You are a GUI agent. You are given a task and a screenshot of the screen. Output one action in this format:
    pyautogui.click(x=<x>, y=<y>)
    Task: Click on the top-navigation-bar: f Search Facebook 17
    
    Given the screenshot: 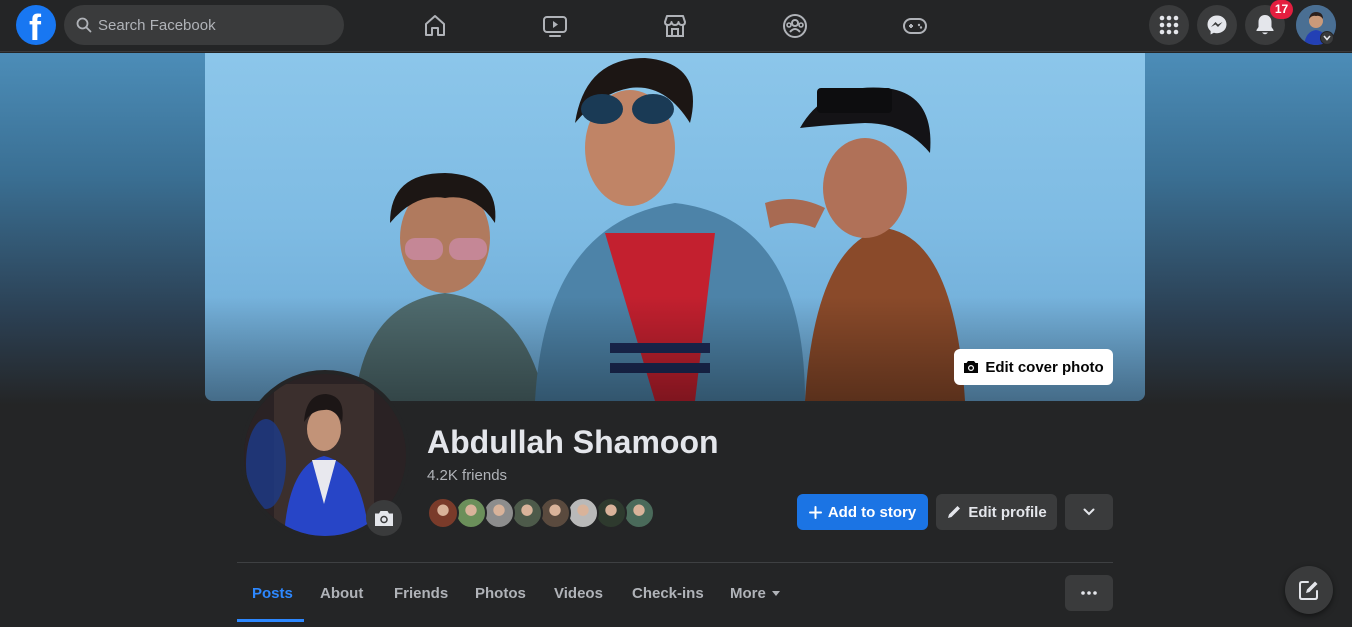 What is the action you would take?
    pyautogui.click(x=676, y=26)
    